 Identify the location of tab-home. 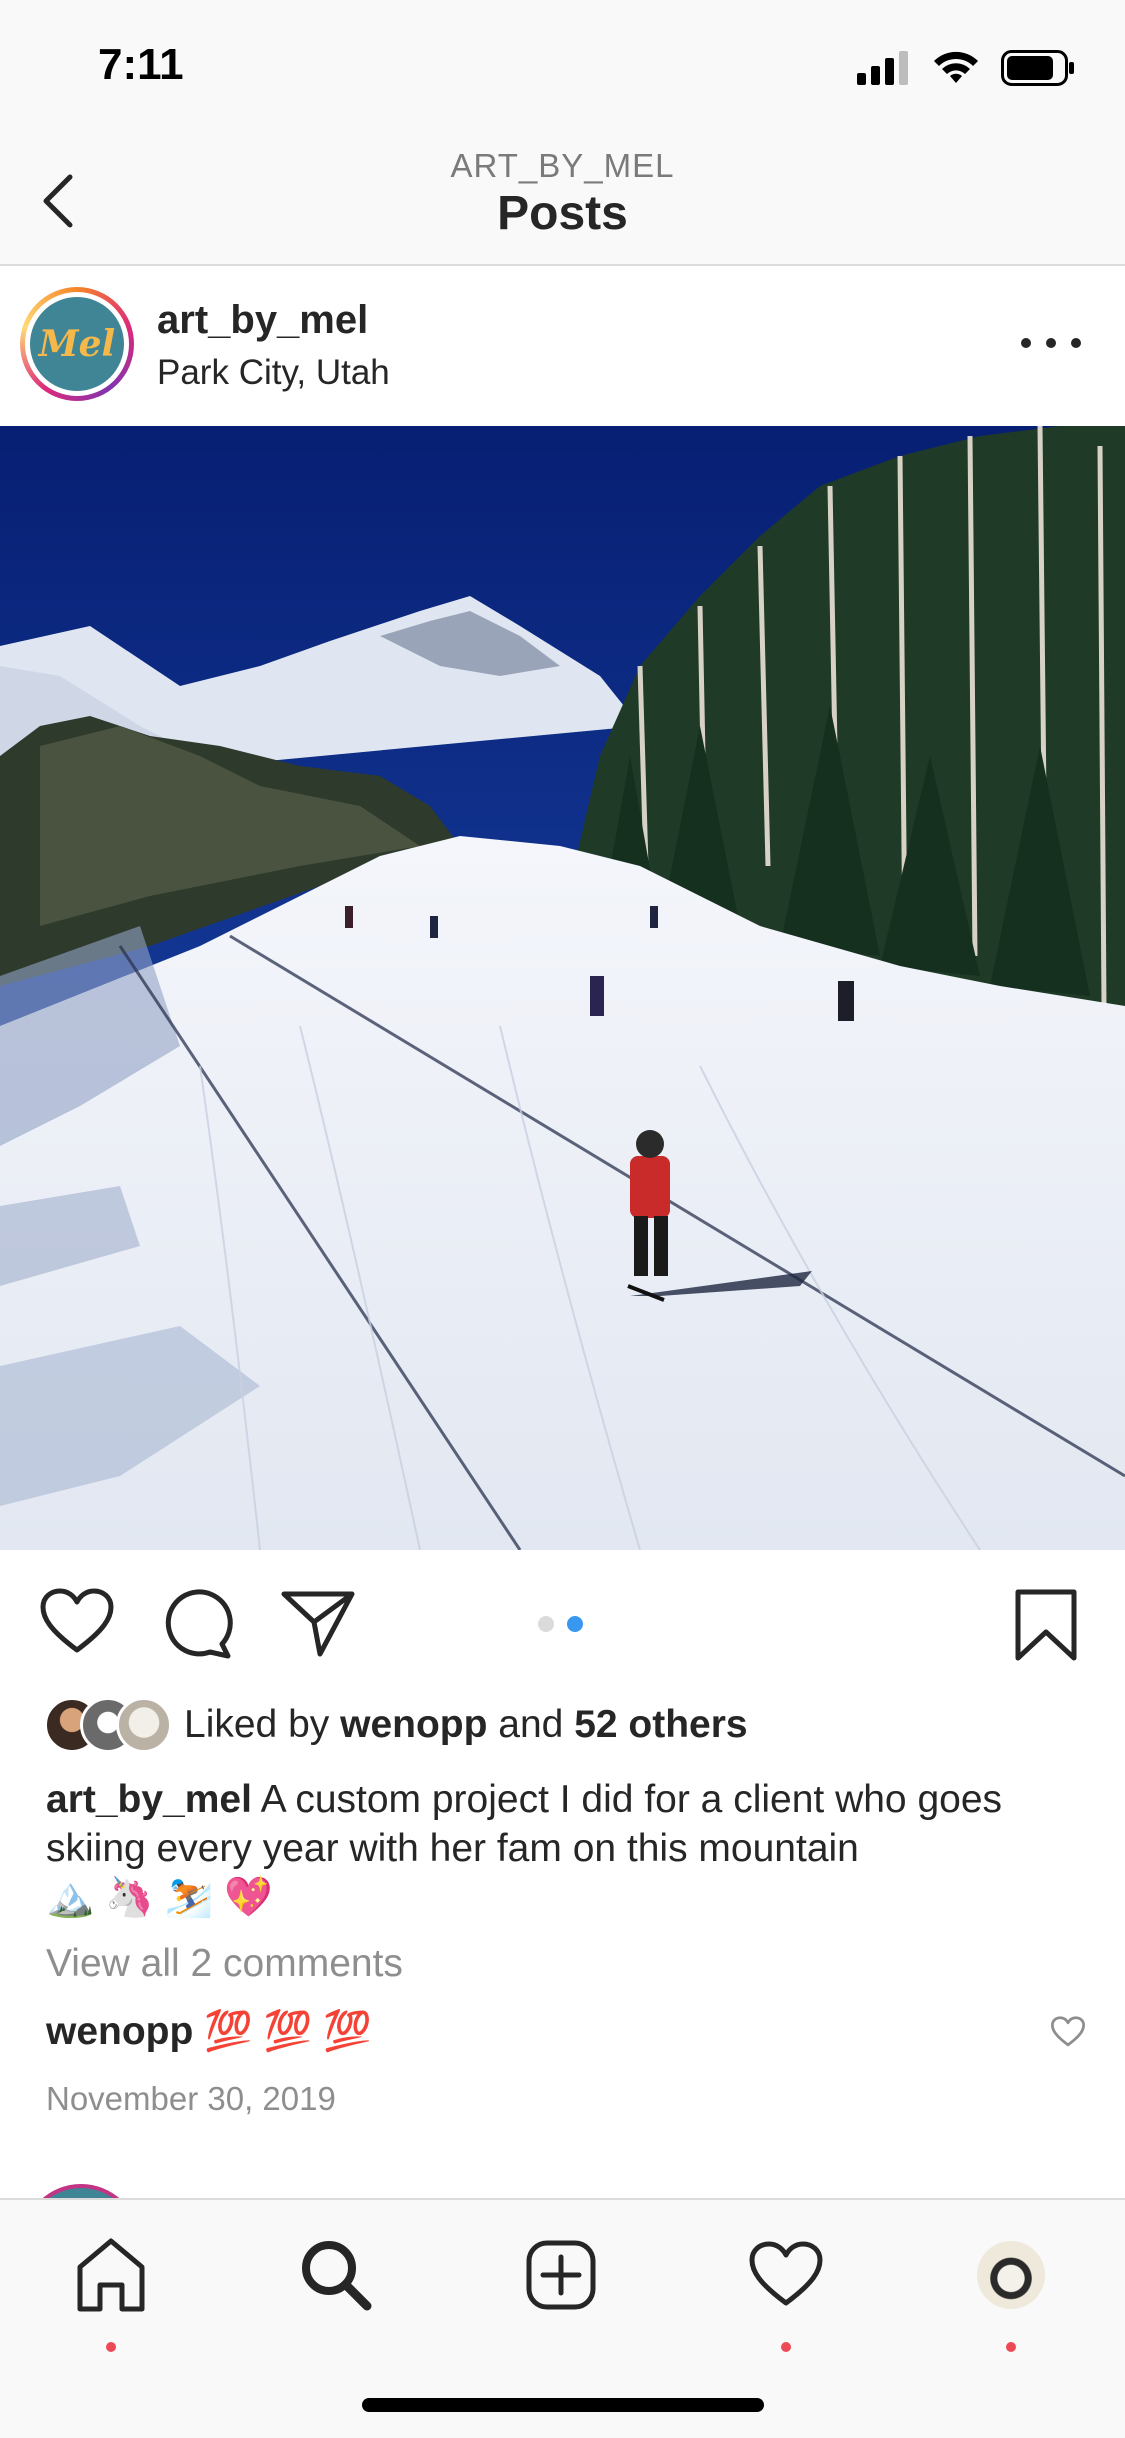
(111, 2291).